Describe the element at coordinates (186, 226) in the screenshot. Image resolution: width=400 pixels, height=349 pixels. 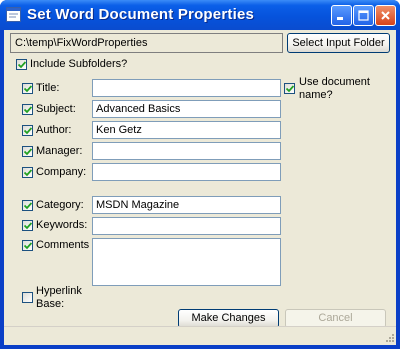
I see `keywords-input` at that location.